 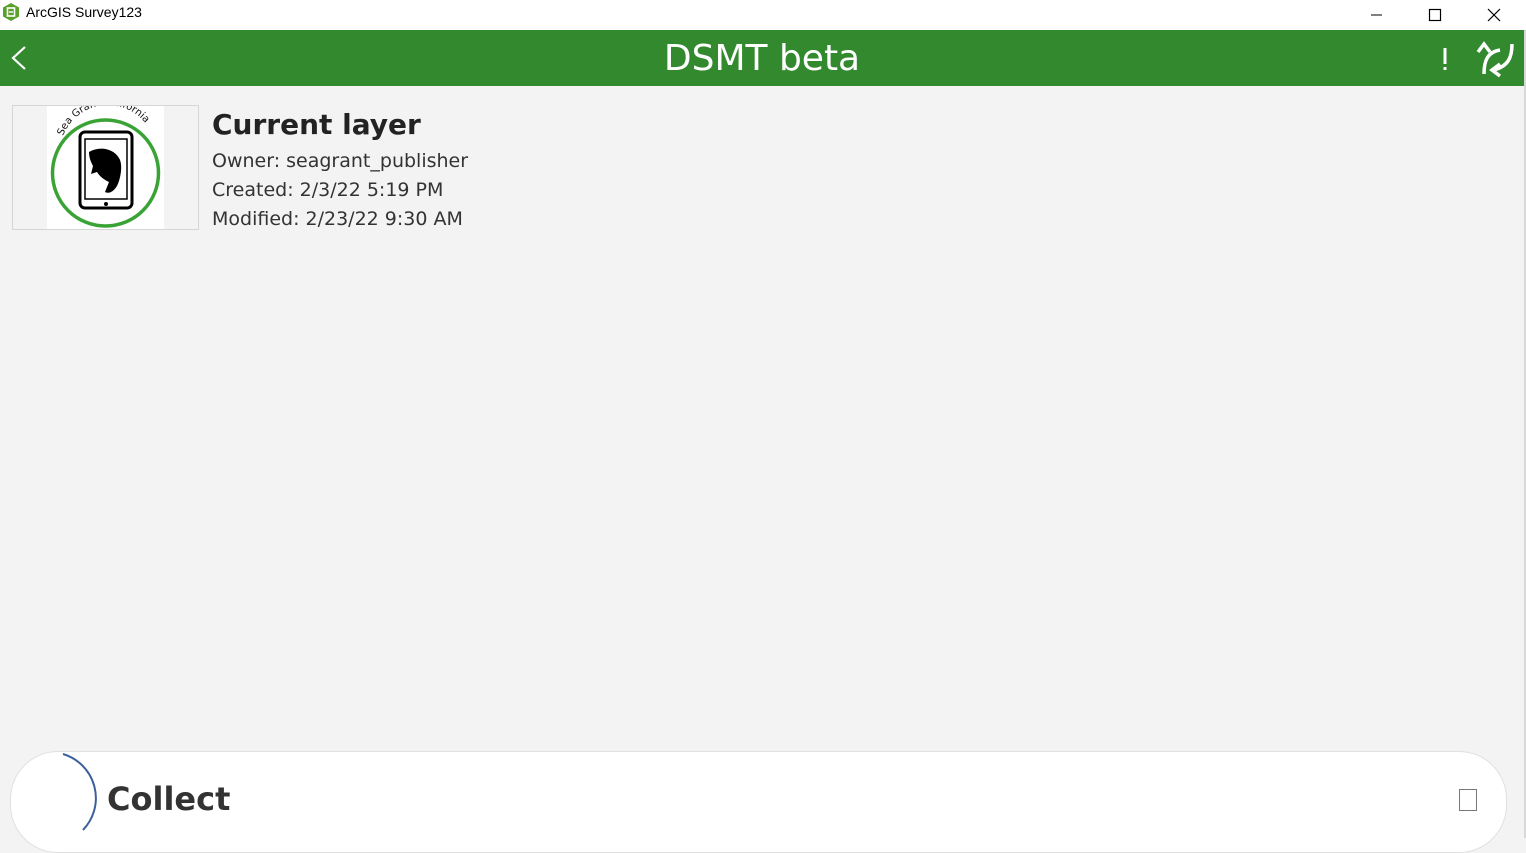 I want to click on survey-modified: Modified: 2/23/22 9:30 AM, so click(x=337, y=219).